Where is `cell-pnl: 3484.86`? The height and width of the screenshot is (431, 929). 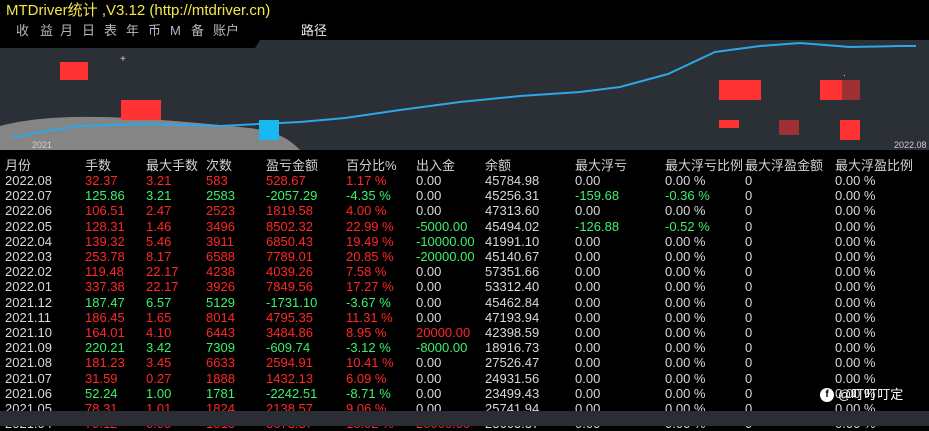
cell-pnl: 3484.86 is located at coordinates (289, 332).